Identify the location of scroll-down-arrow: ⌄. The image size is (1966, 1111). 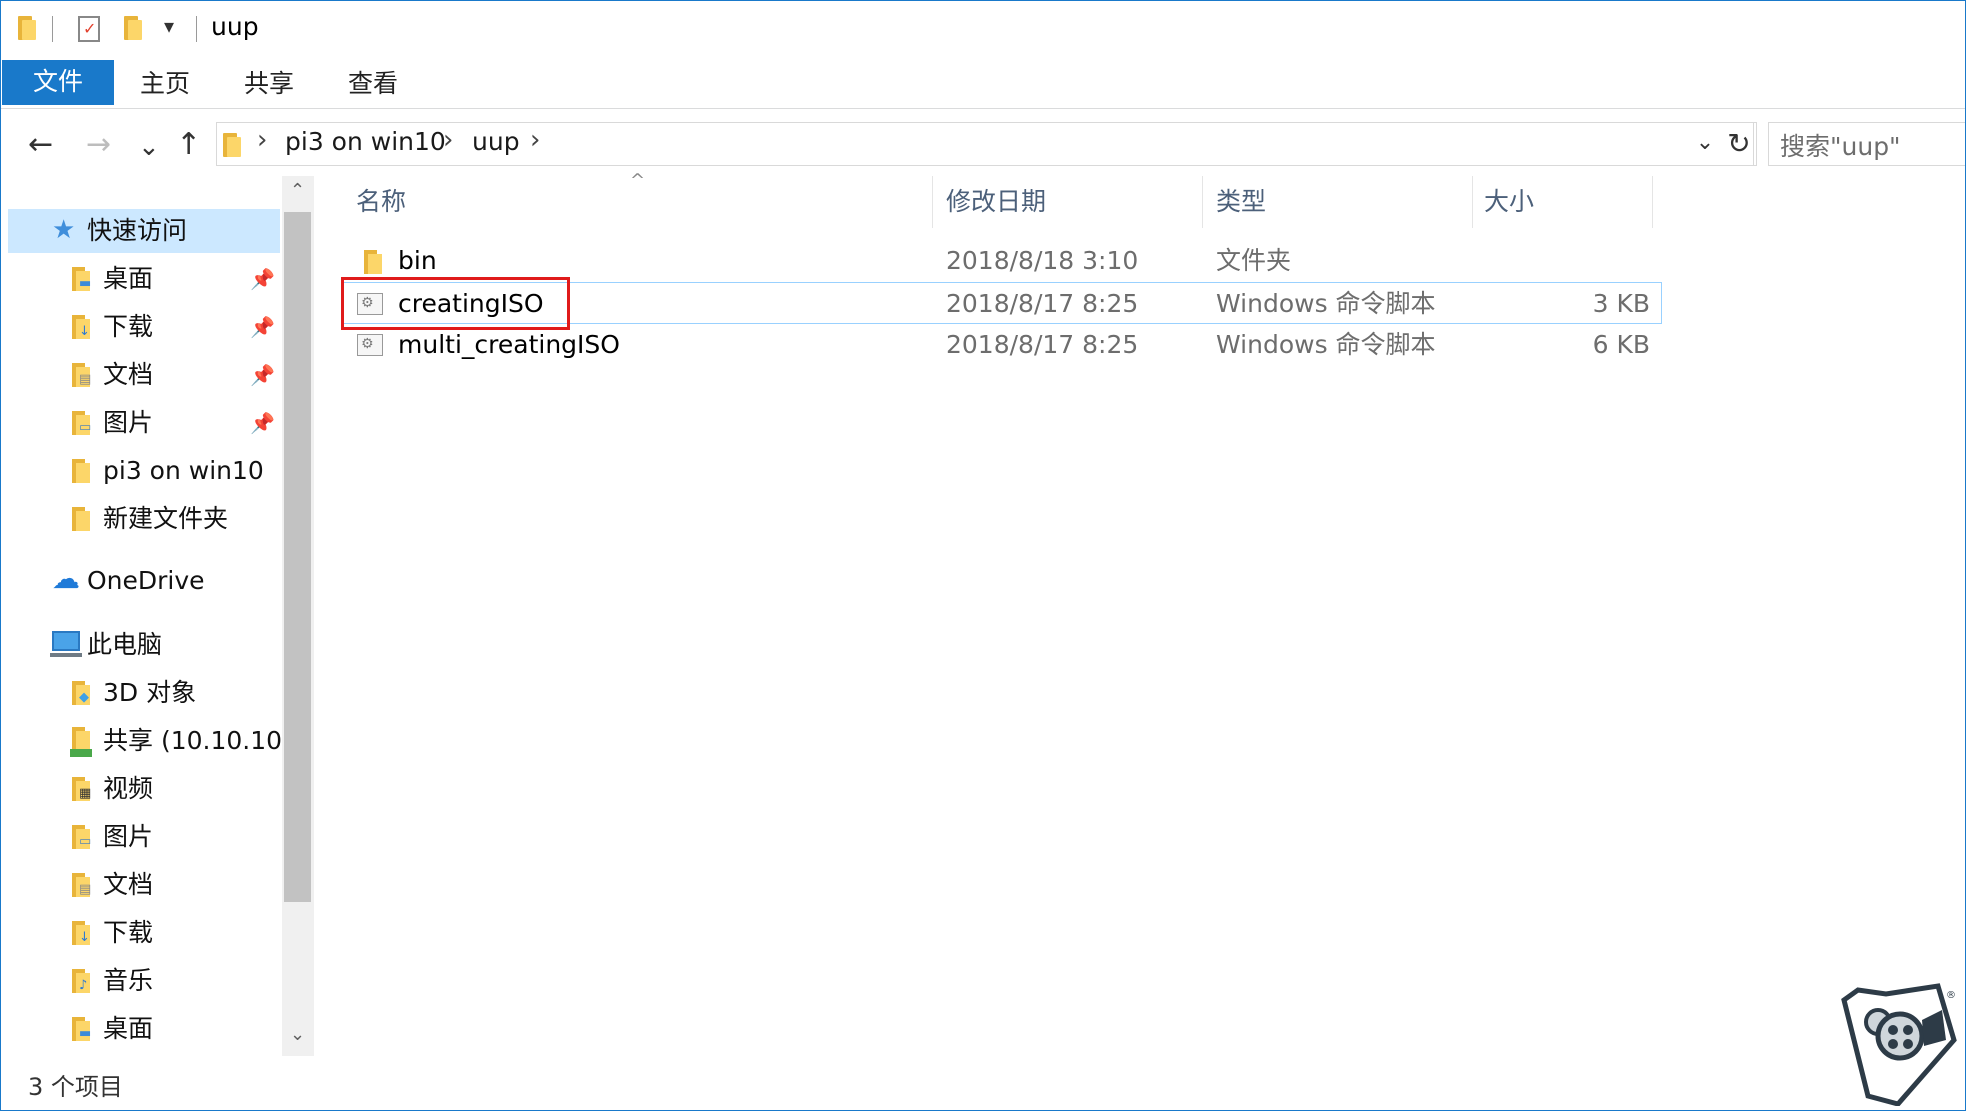
(297, 1034).